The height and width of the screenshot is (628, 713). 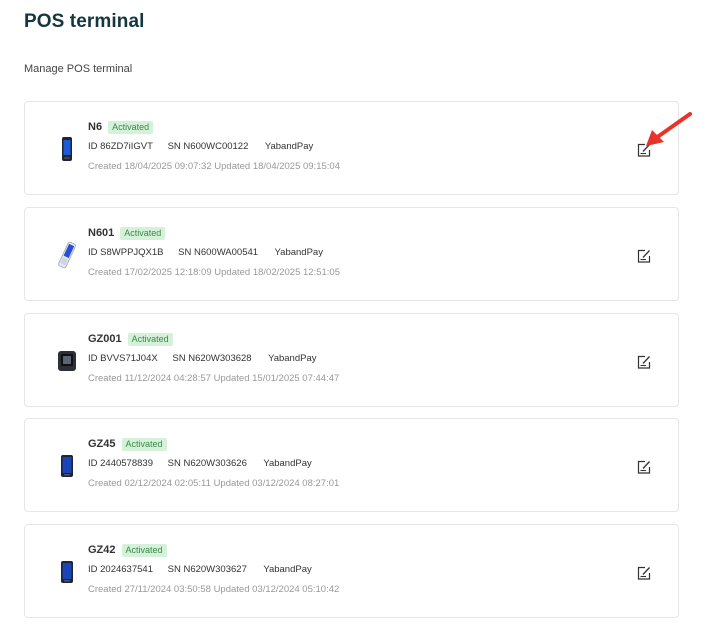 What do you see at coordinates (126, 463) in the screenshot?
I see `terminal-id: 2440578839` at bounding box center [126, 463].